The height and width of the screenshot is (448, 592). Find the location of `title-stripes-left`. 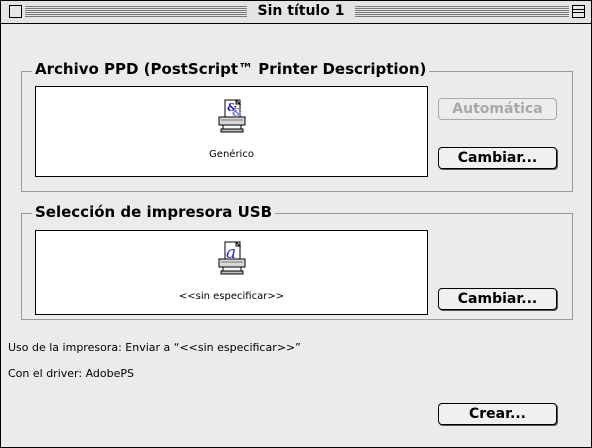

title-stripes-left is located at coordinates (136, 11).